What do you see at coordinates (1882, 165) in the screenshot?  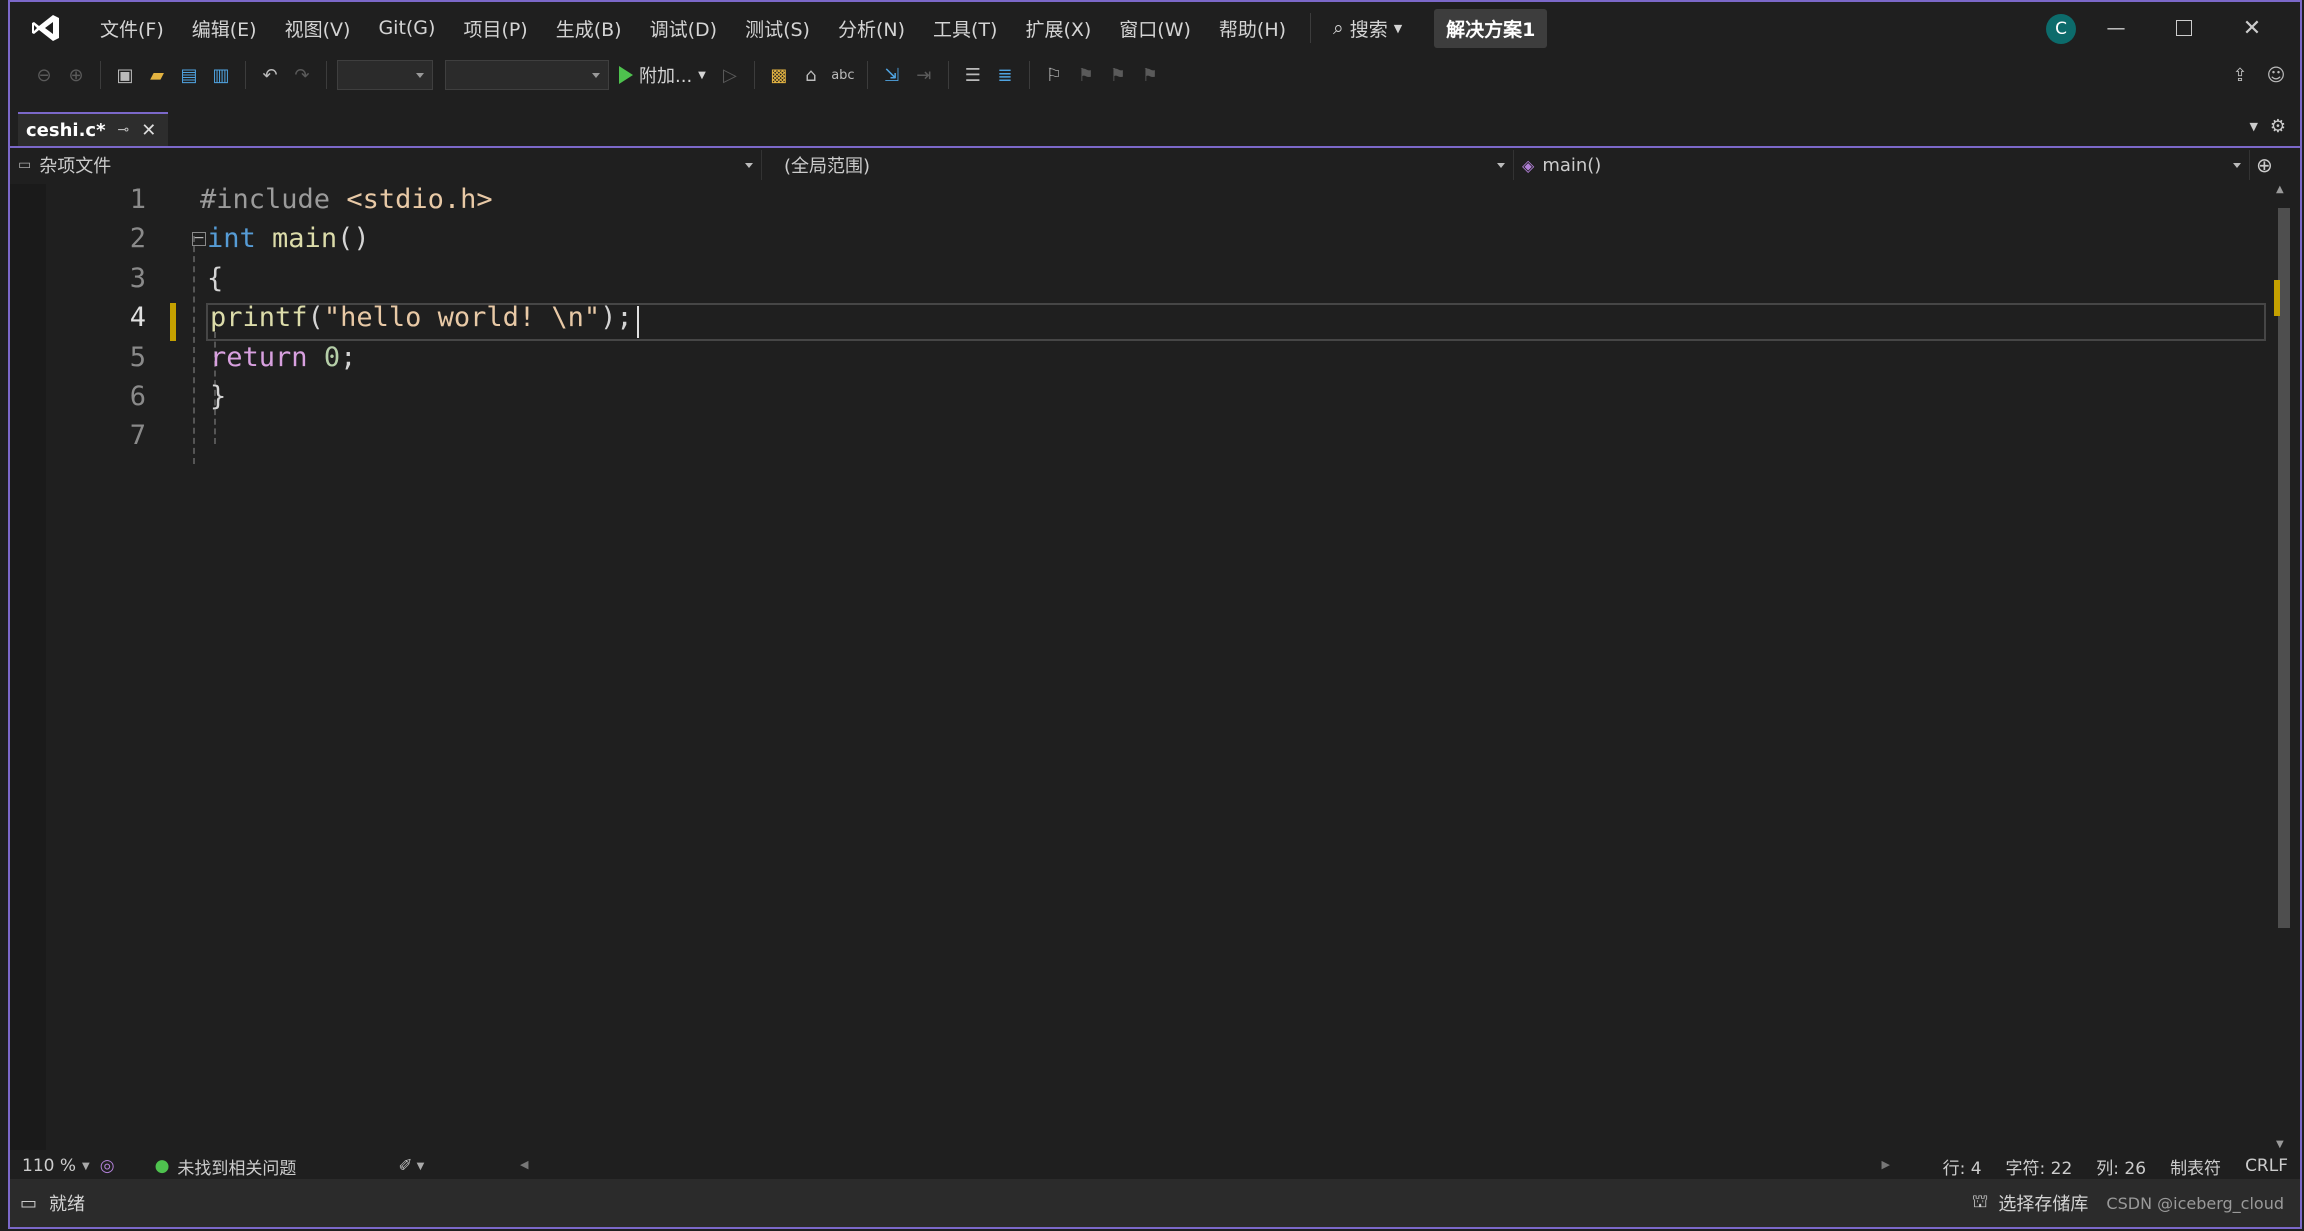 I see `member-dropdown: ◈ main()` at bounding box center [1882, 165].